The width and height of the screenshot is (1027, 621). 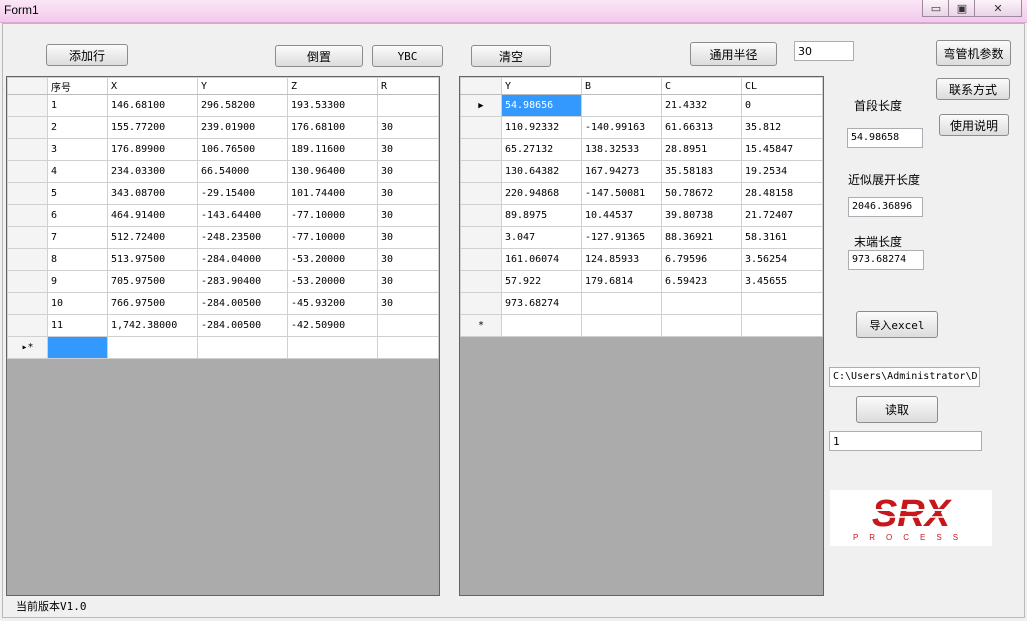 What do you see at coordinates (782, 171) in the screenshot?
I see `table-cell: 19.2534` at bounding box center [782, 171].